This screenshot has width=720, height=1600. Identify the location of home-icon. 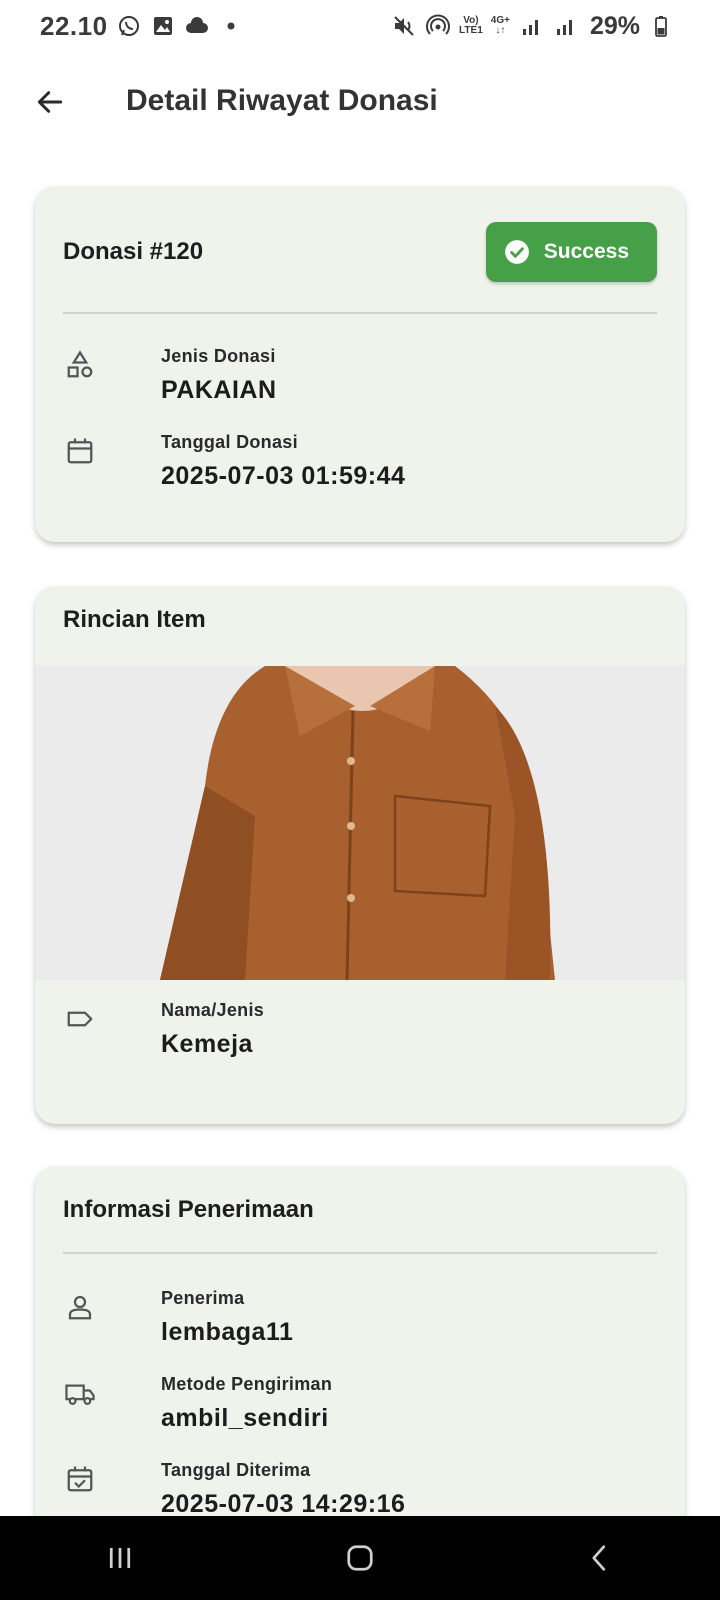
(360, 1558).